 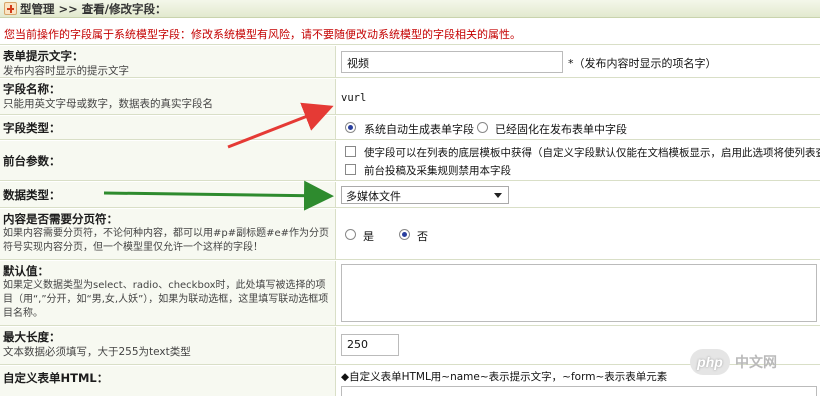 What do you see at coordinates (10, 8) in the screenshot?
I see `plus-icon` at bounding box center [10, 8].